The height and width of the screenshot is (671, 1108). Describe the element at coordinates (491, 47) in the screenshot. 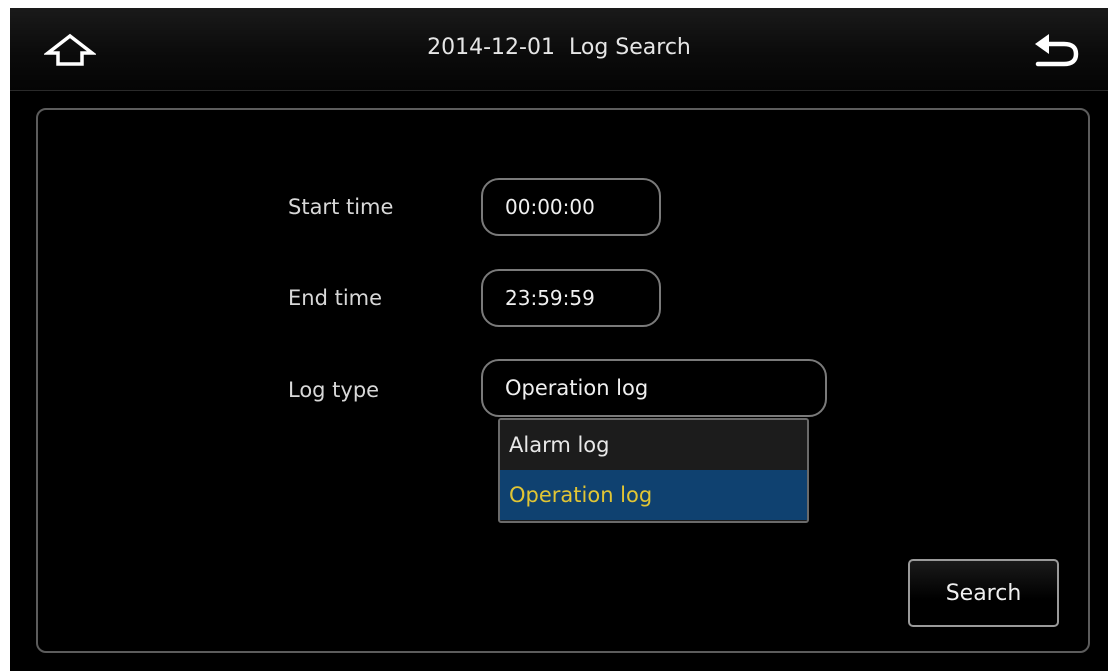

I see `title-date: 2014-12-01` at that location.